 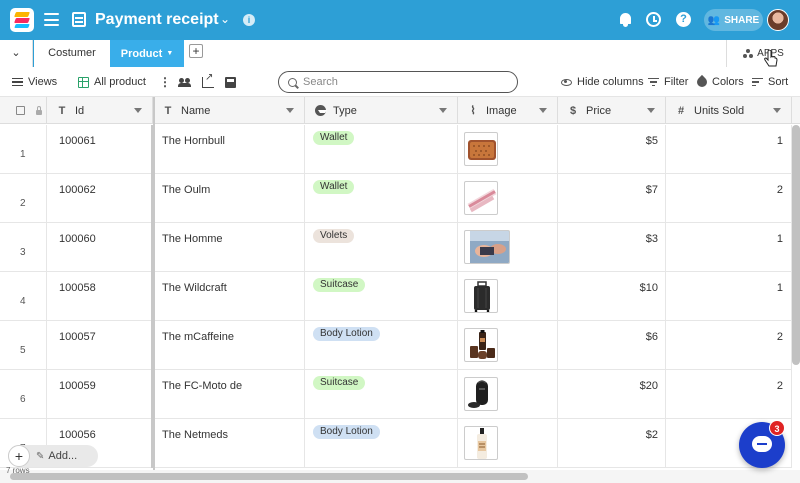 What do you see at coordinates (100, 345) in the screenshot?
I see `id-cell: 100057` at bounding box center [100, 345].